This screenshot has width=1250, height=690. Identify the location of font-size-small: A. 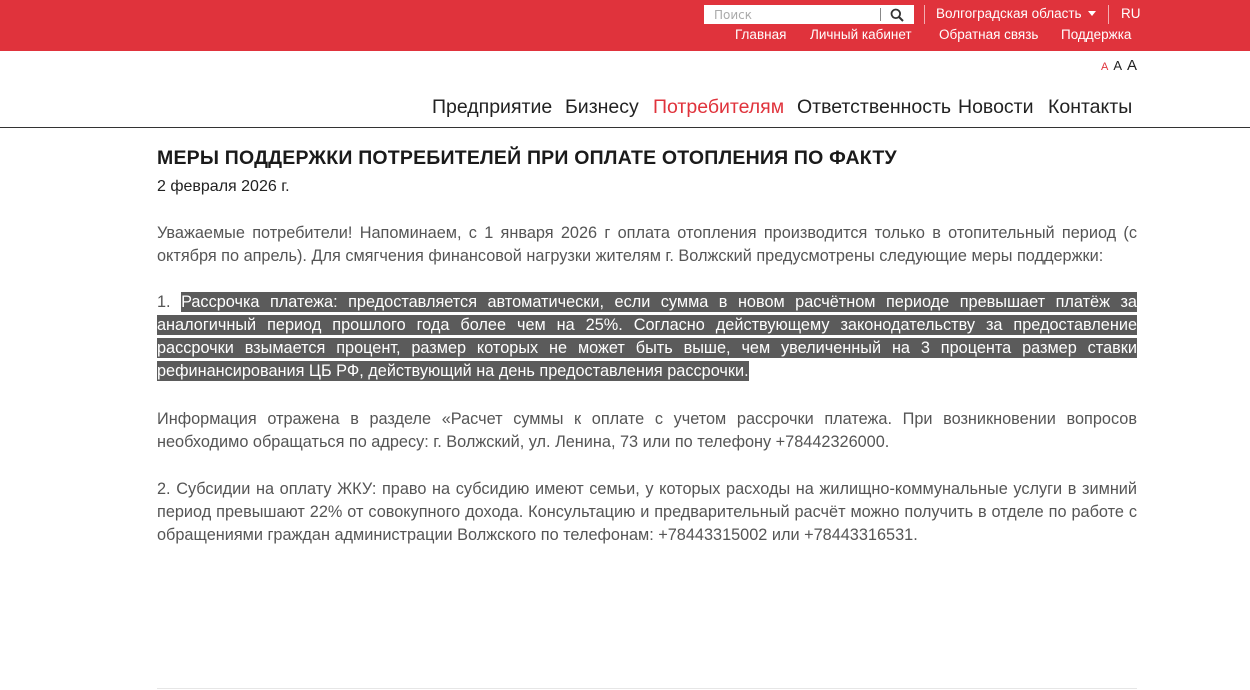
(1104, 67).